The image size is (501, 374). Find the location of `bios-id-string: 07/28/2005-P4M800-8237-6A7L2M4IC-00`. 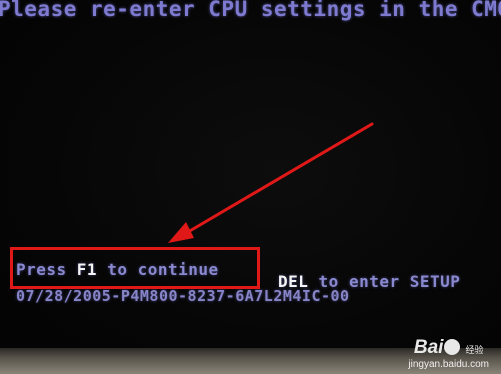

bios-id-string: 07/28/2005-P4M800-8237-6A7L2M4IC-00 is located at coordinates (183, 296).